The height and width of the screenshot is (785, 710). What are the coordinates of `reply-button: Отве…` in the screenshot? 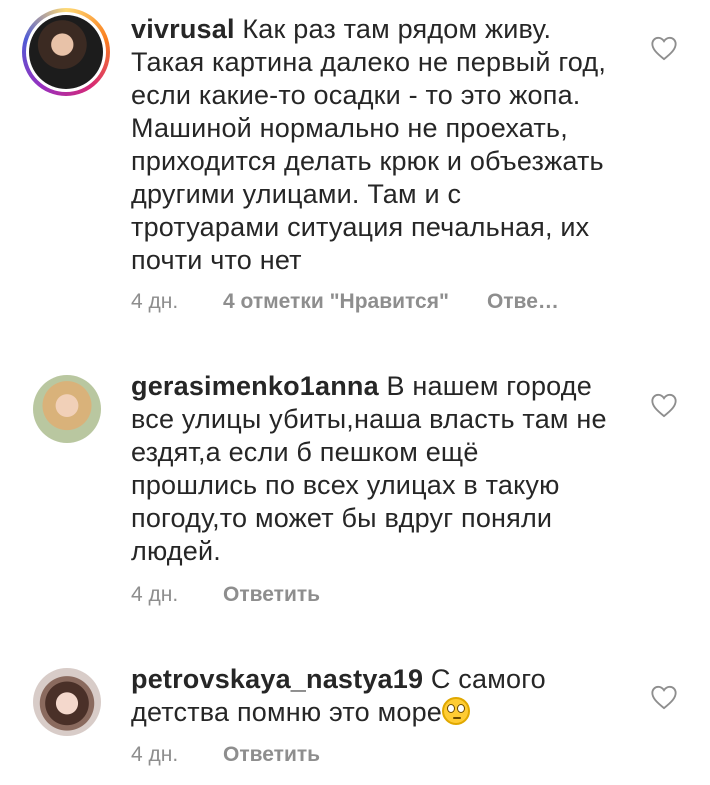 It's located at (523, 302).